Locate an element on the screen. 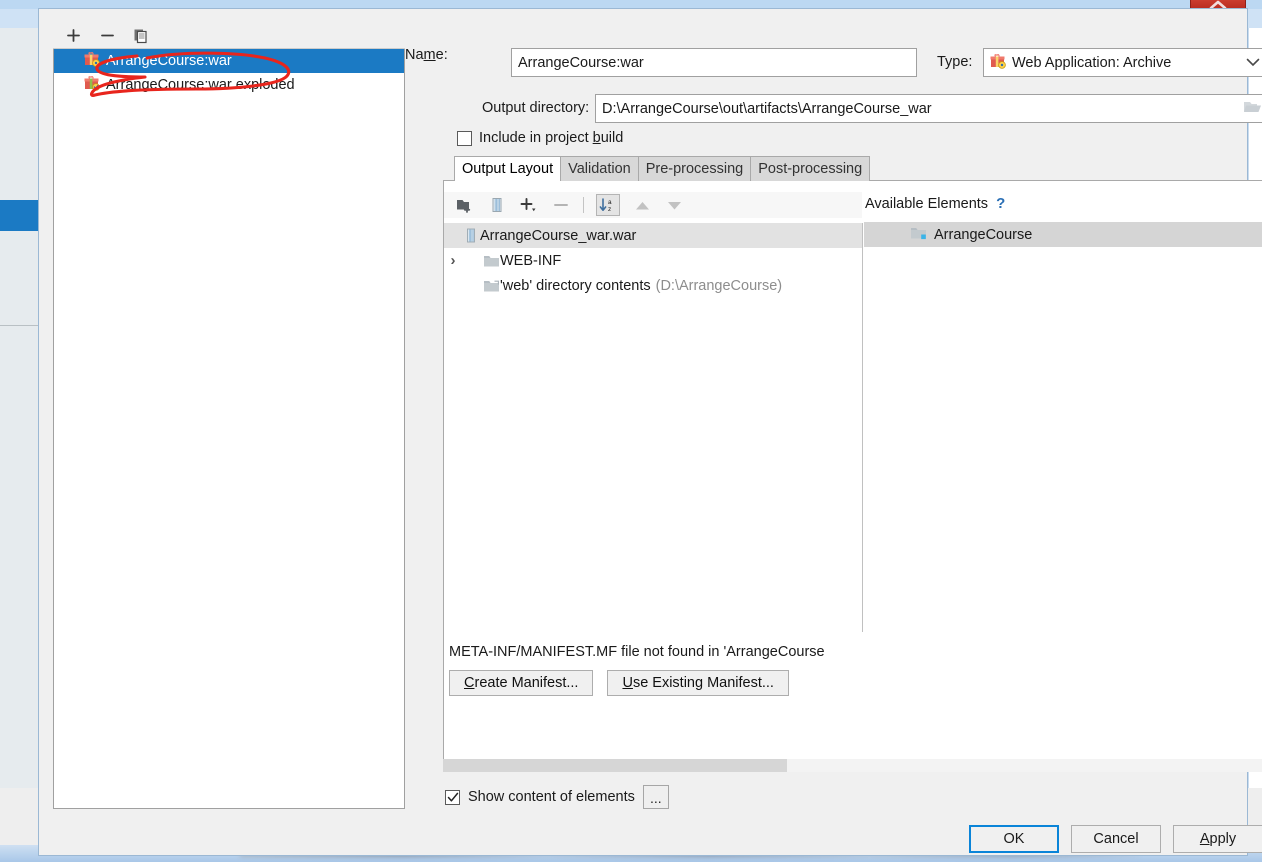  cancel-button: Cancel is located at coordinates (1116, 839).